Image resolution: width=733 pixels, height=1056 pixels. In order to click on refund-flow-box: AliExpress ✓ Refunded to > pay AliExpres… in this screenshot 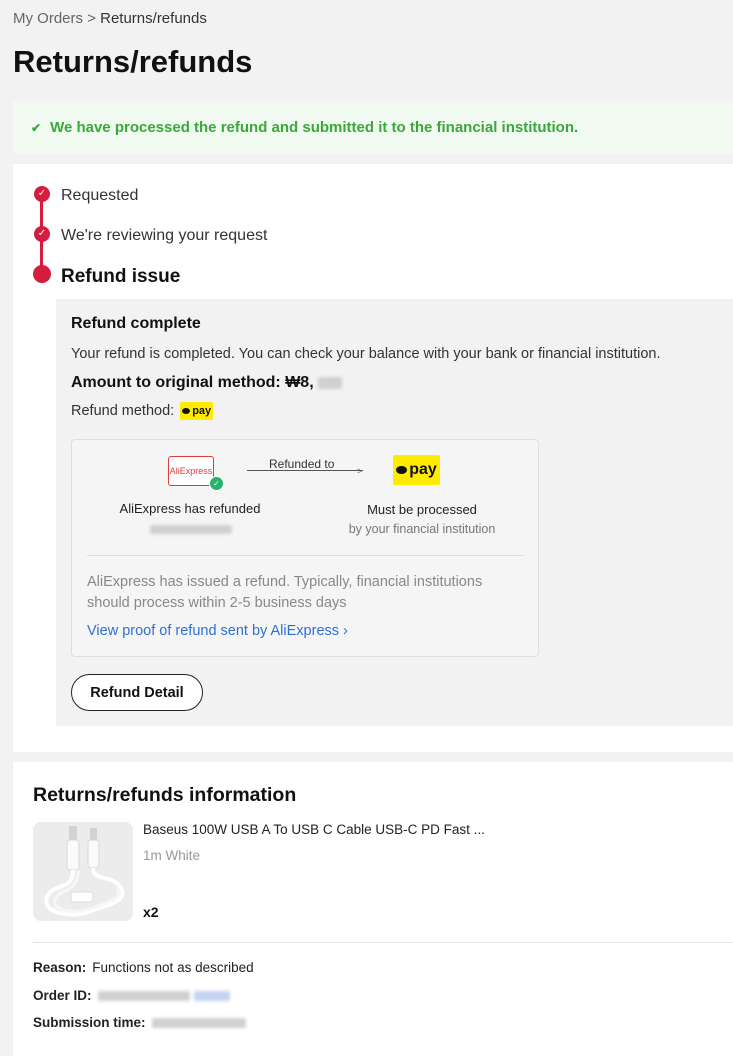, I will do `click(305, 548)`.